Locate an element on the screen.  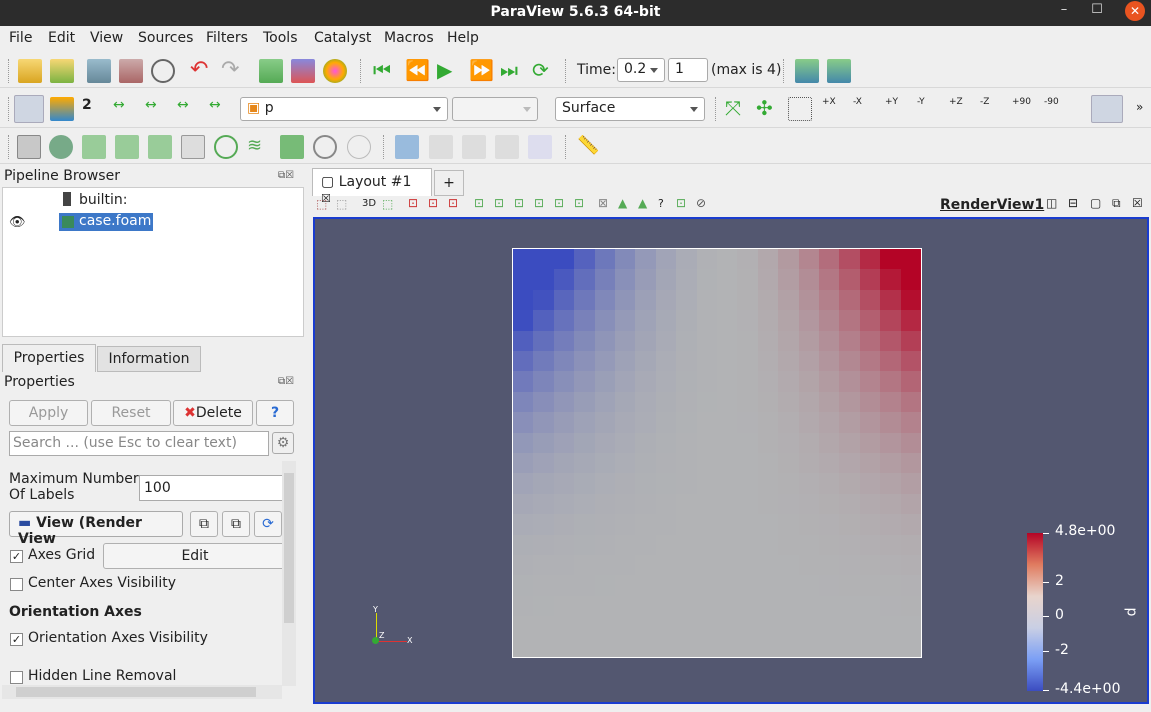
select-polygon-icon: ⊡ is located at coordinates (519, 203).